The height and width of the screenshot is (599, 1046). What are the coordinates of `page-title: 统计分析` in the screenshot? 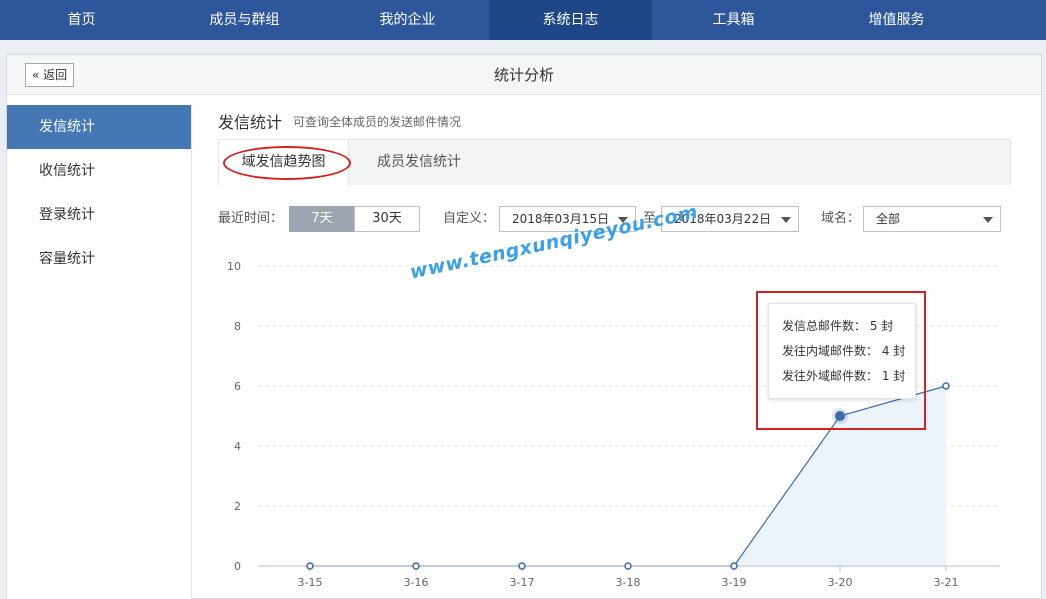 It's located at (523, 75).